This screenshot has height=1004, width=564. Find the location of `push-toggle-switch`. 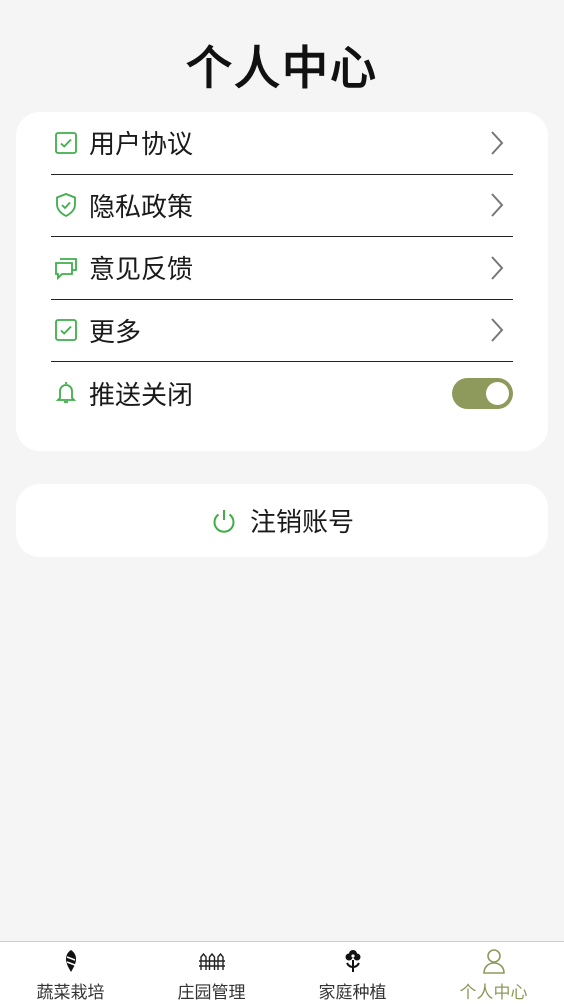

push-toggle-switch is located at coordinates (482, 393).